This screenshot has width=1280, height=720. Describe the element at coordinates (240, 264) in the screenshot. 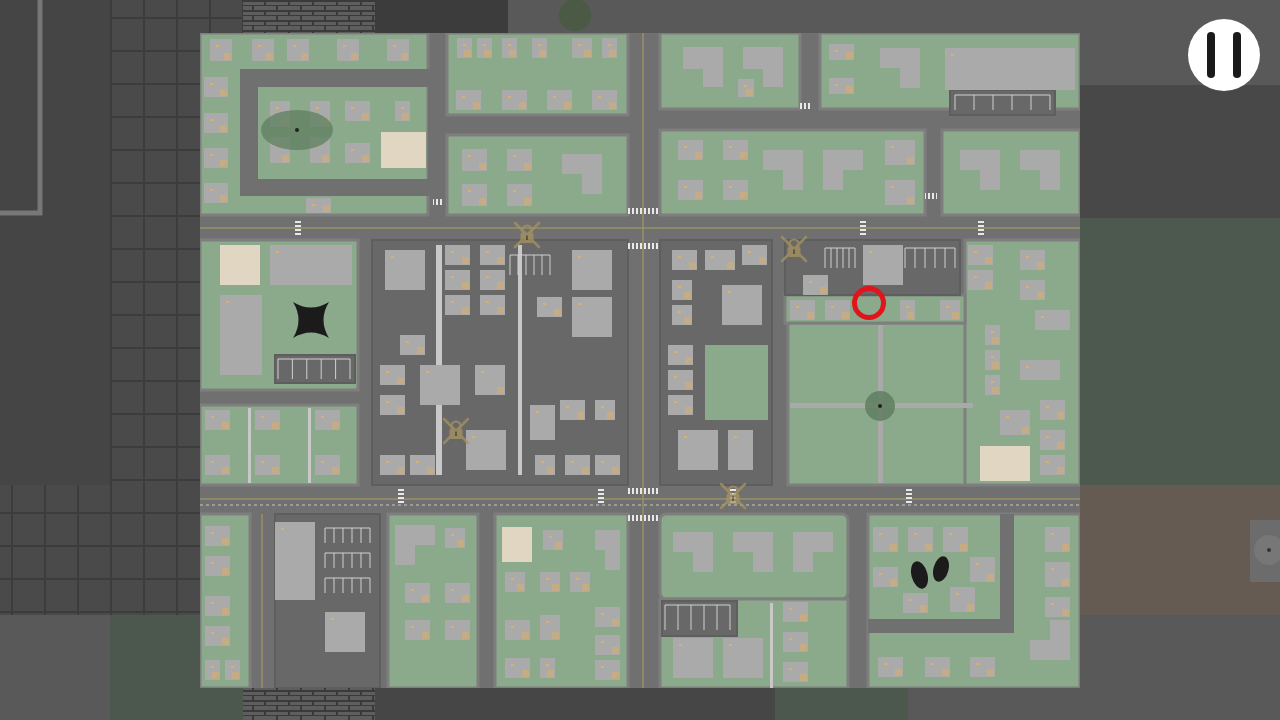

I see `sand-lot` at that location.